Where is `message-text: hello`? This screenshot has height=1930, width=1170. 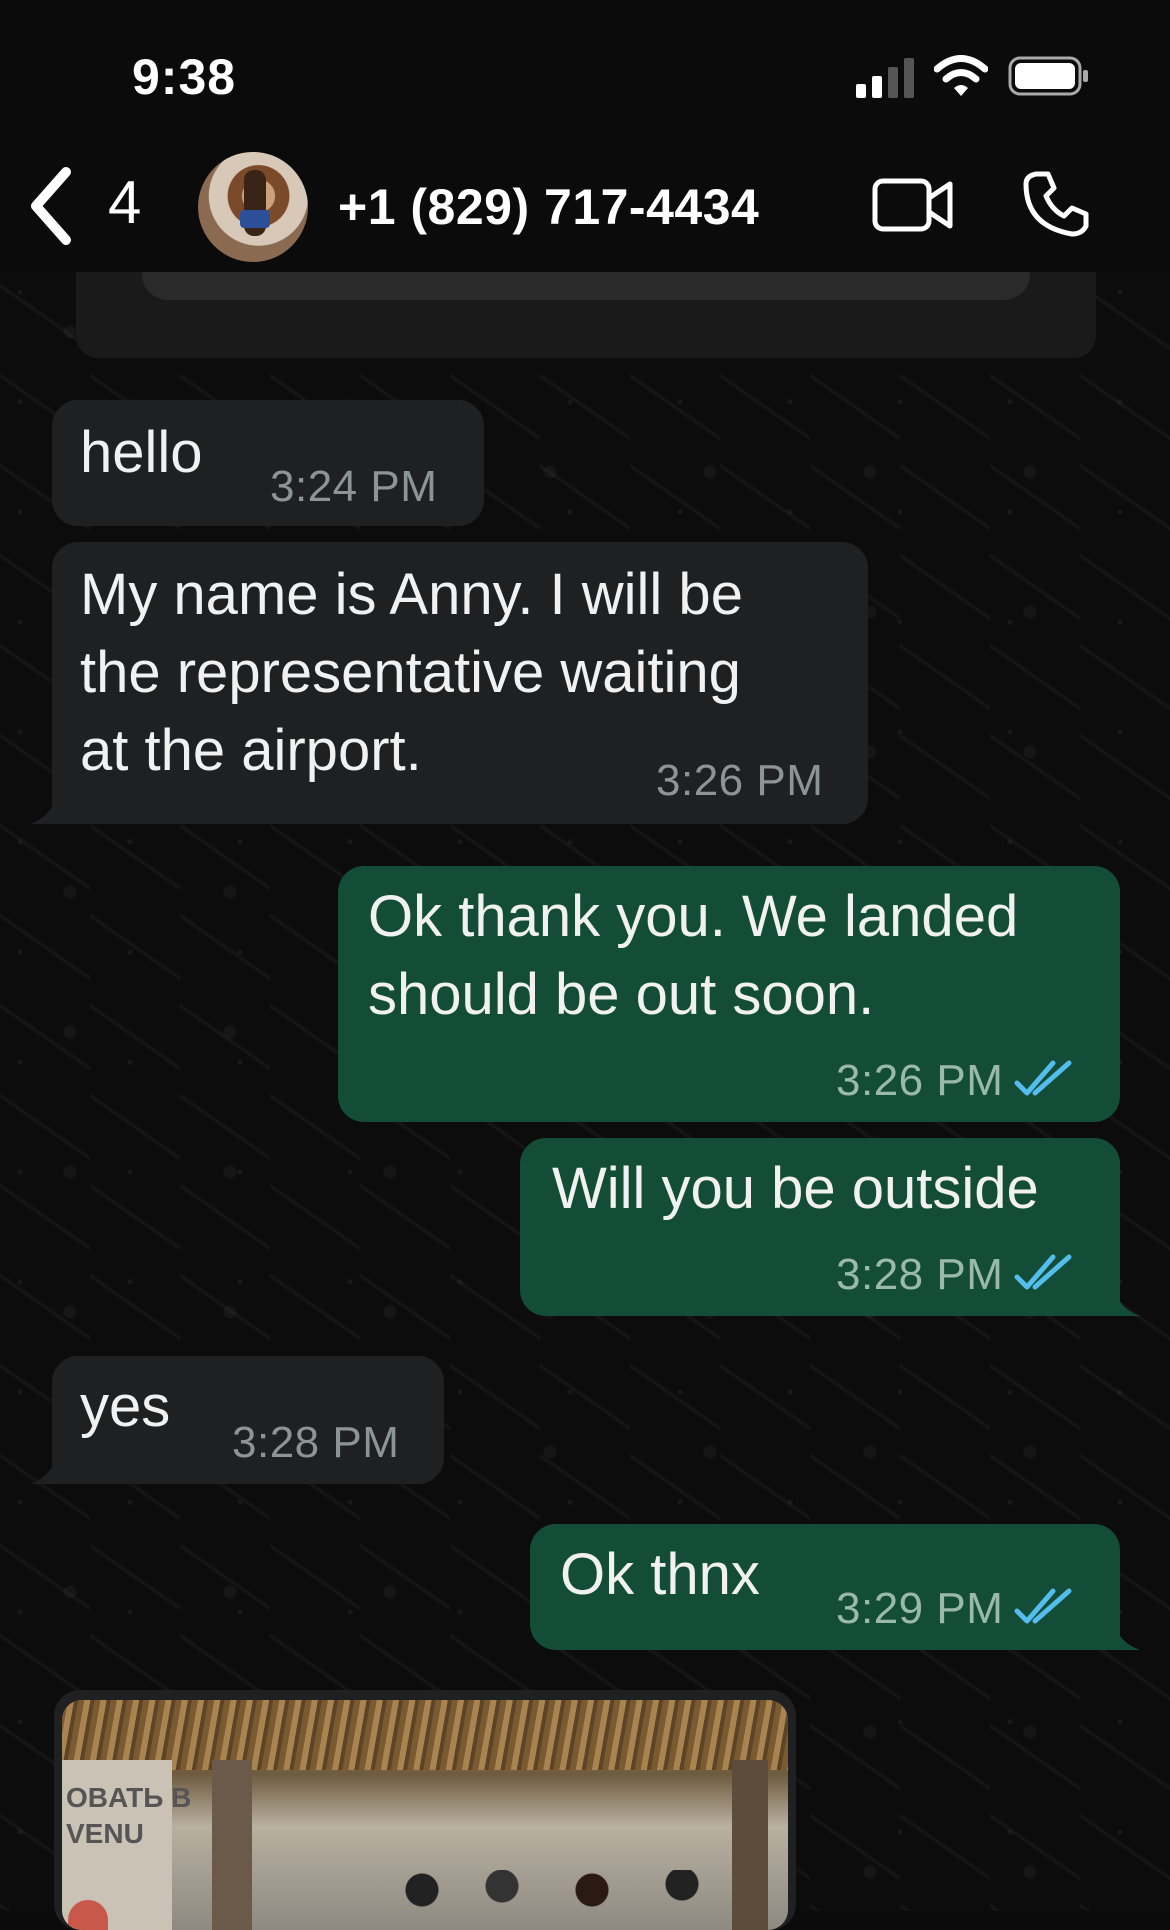 message-text: hello is located at coordinates (141, 452).